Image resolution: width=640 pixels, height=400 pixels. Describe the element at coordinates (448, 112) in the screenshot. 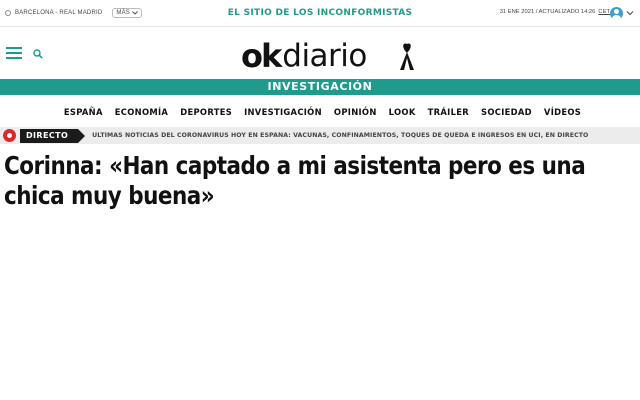

I see `nav-item-trailer: TRÁILER` at that location.